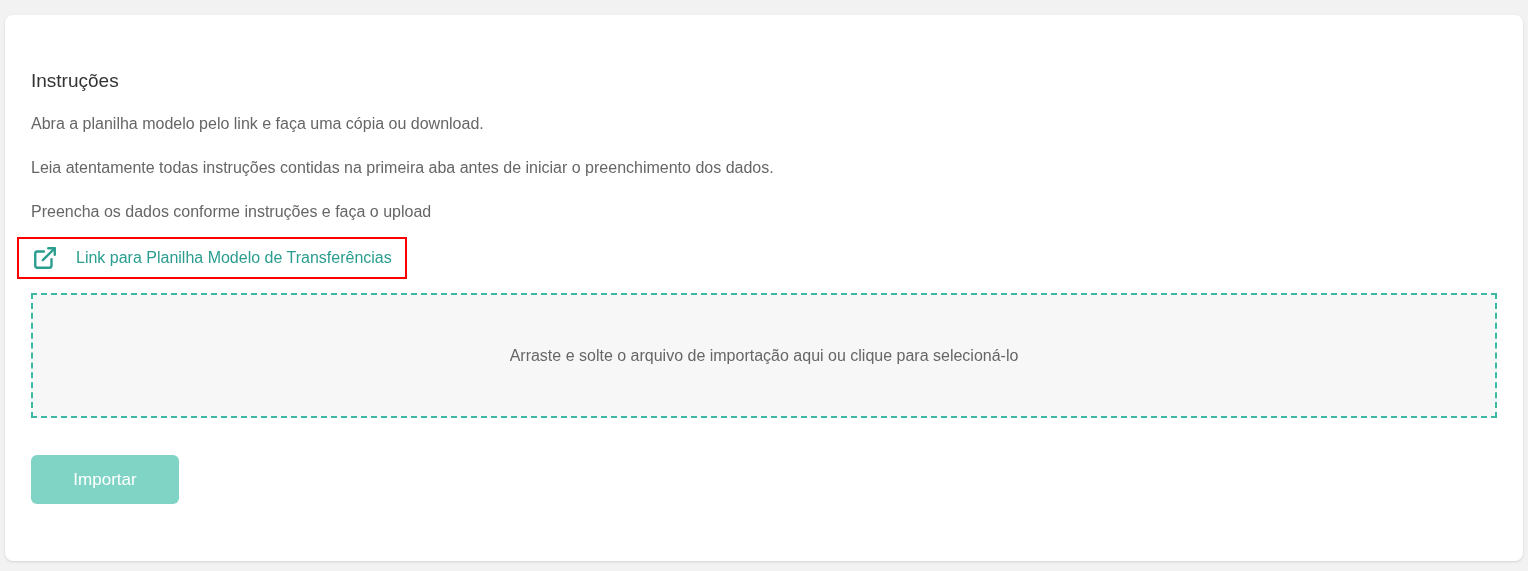 The height and width of the screenshot is (571, 1528). I want to click on spreadsheet-link: Link para Planilha Modelo de Transferências, so click(212, 258).